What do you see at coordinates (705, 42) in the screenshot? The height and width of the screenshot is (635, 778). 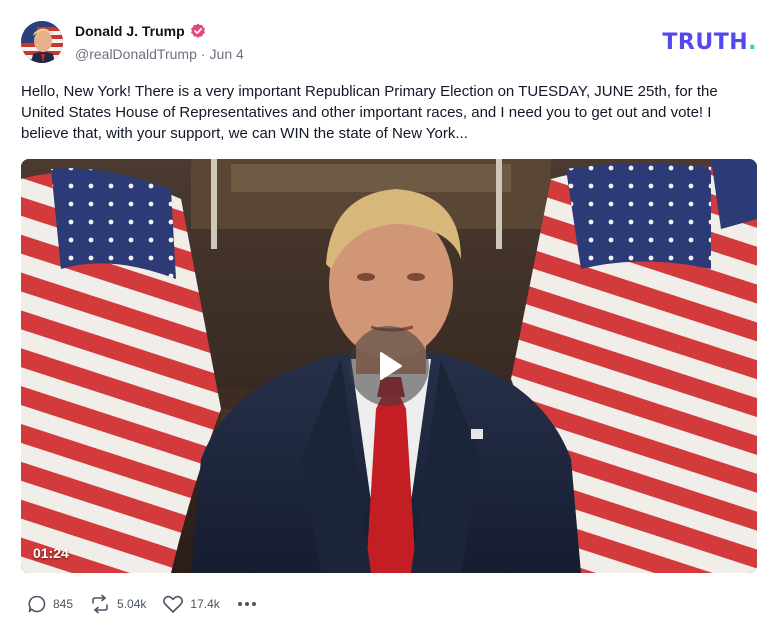 I see `logo-text: TRUTH` at bounding box center [705, 42].